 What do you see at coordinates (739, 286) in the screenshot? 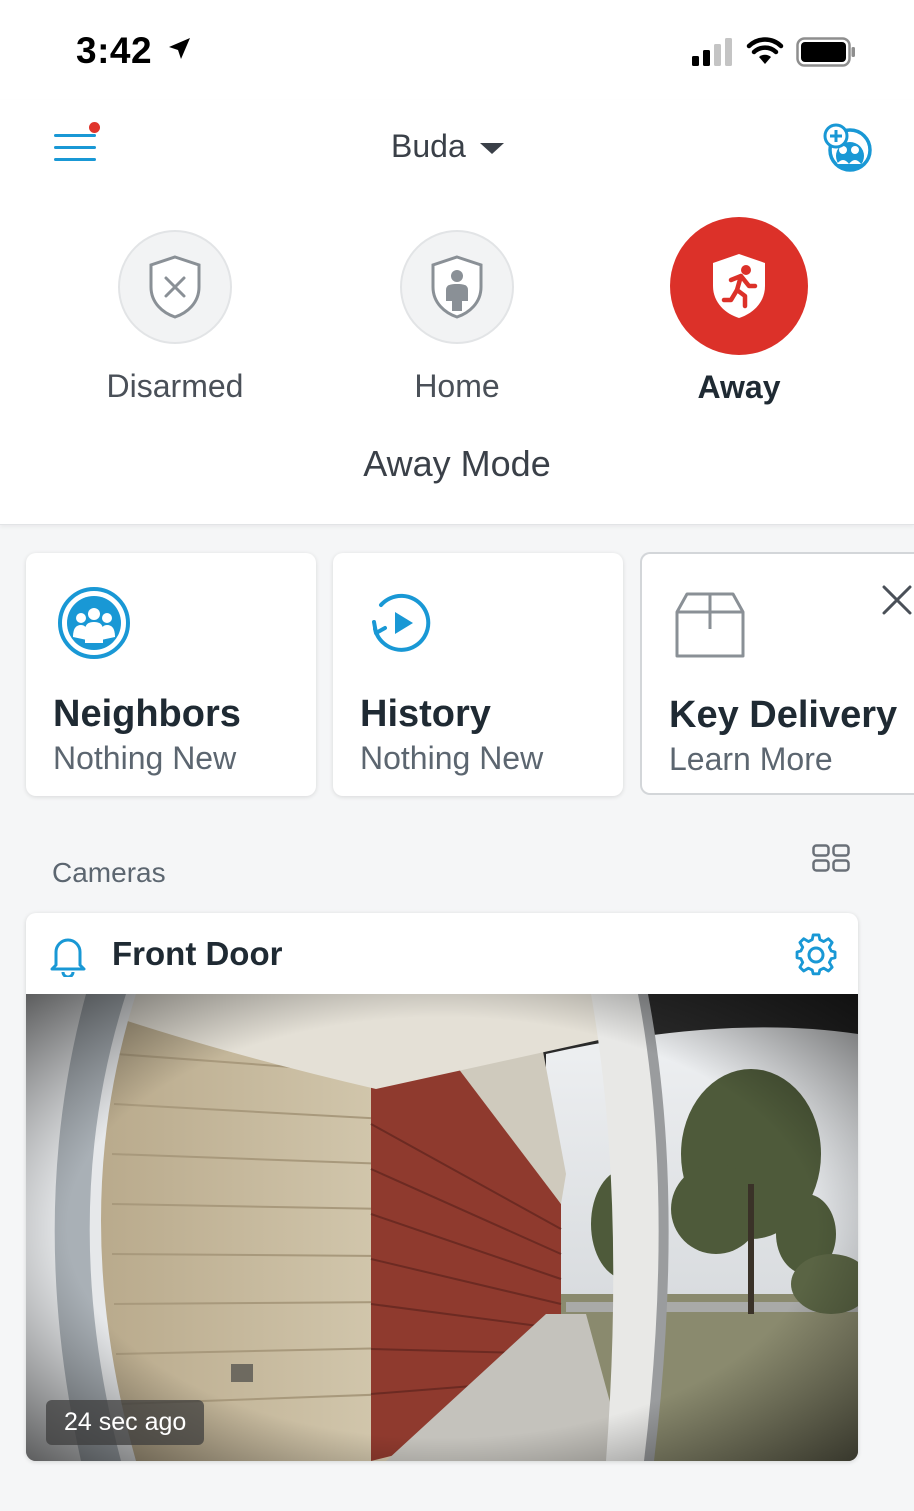
I see `shield-running-icon` at bounding box center [739, 286].